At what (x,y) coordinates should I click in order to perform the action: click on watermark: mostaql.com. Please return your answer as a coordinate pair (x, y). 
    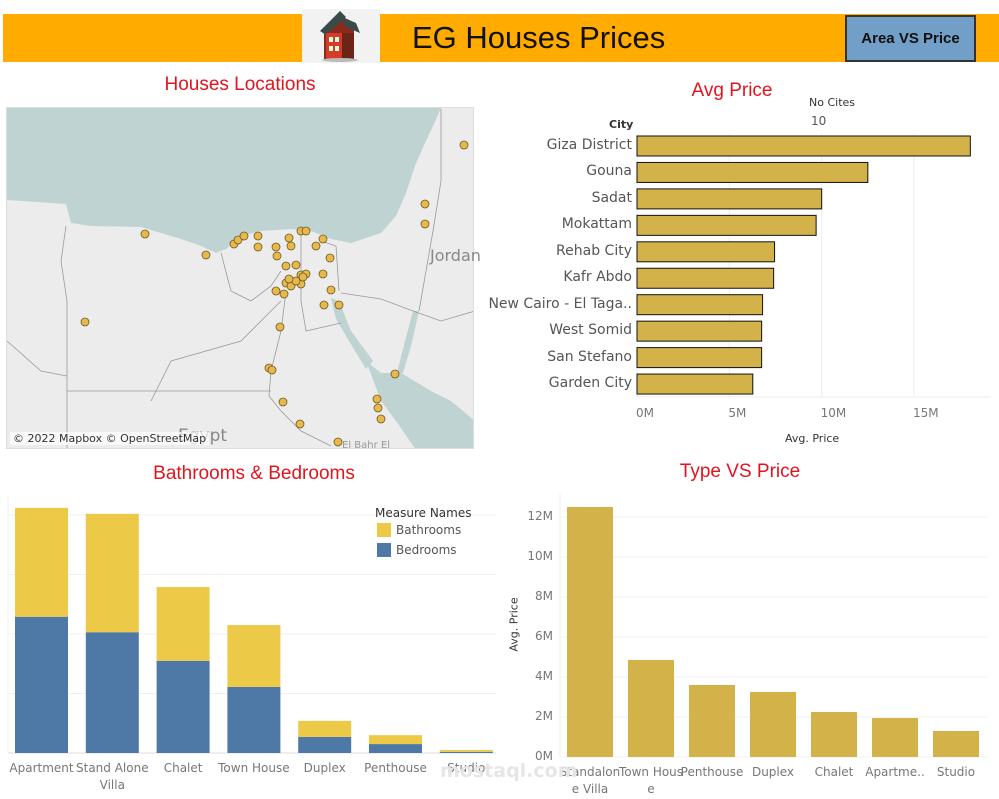
    Looking at the image, I should click on (509, 771).